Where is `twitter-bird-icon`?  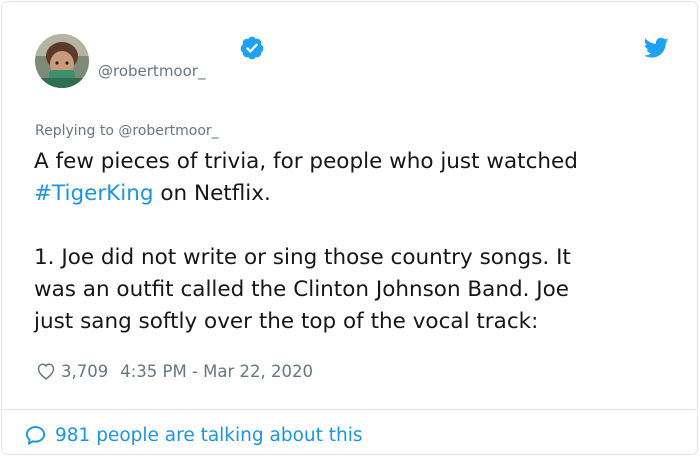
twitter-bird-icon is located at coordinates (656, 48).